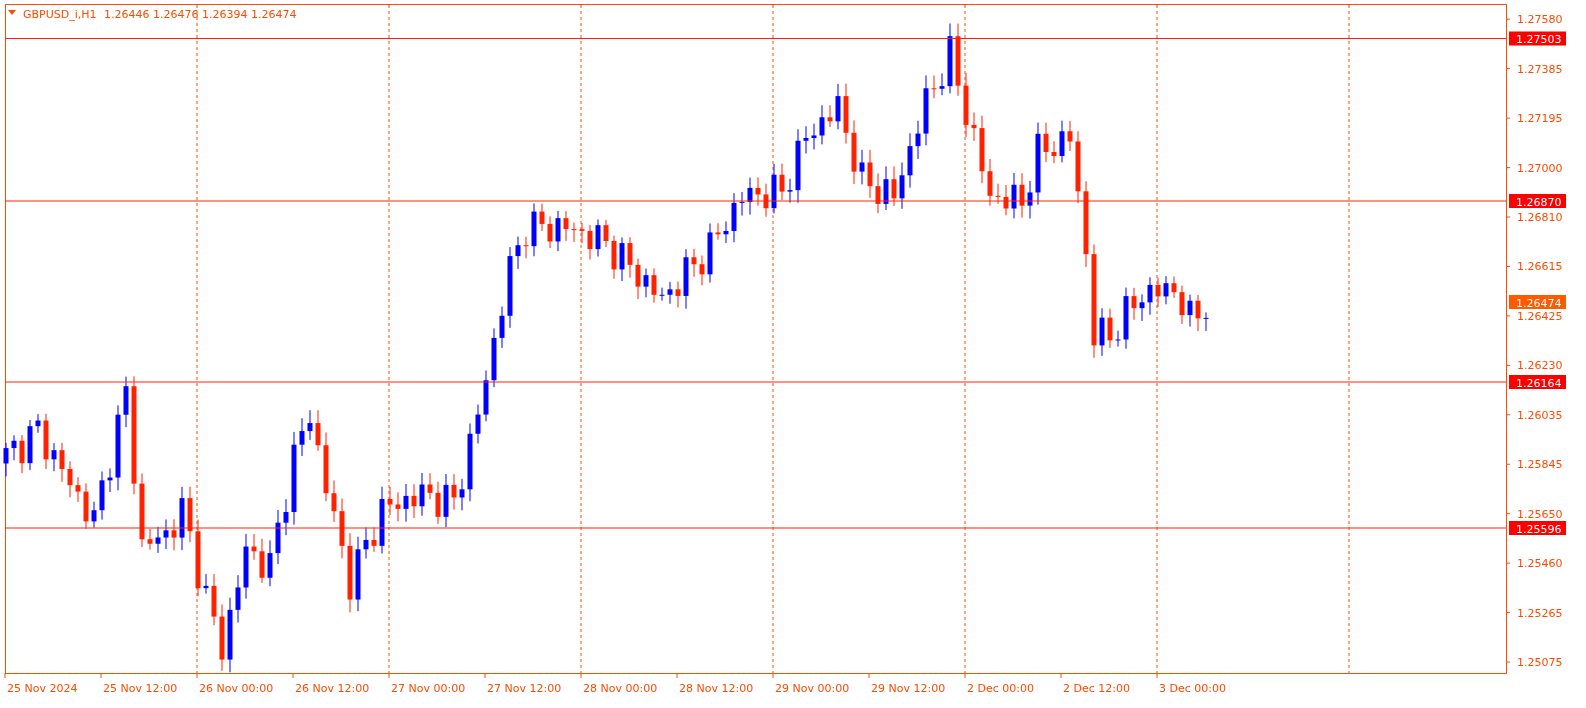 The image size is (1586, 708). I want to click on price-axis-label: 1.26035, so click(1540, 415).